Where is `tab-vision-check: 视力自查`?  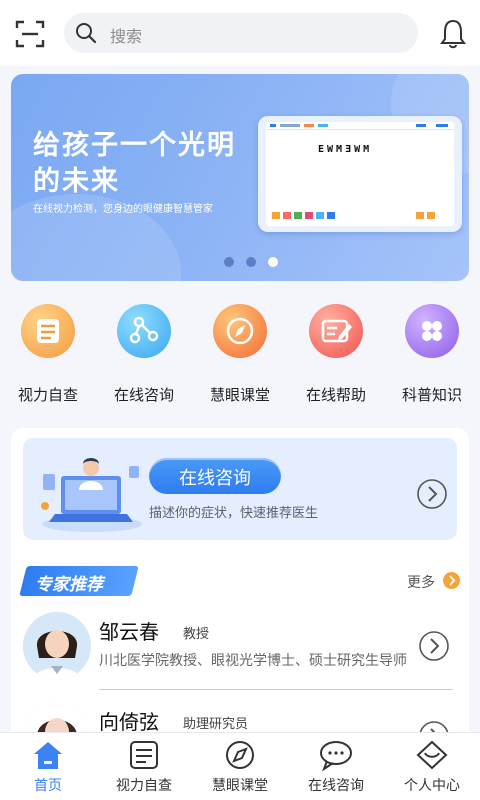 tab-vision-check: 视力自查 is located at coordinates (144, 766).